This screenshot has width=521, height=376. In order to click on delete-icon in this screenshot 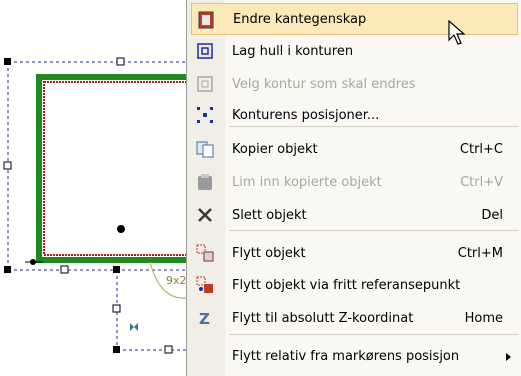, I will do `click(205, 215)`.